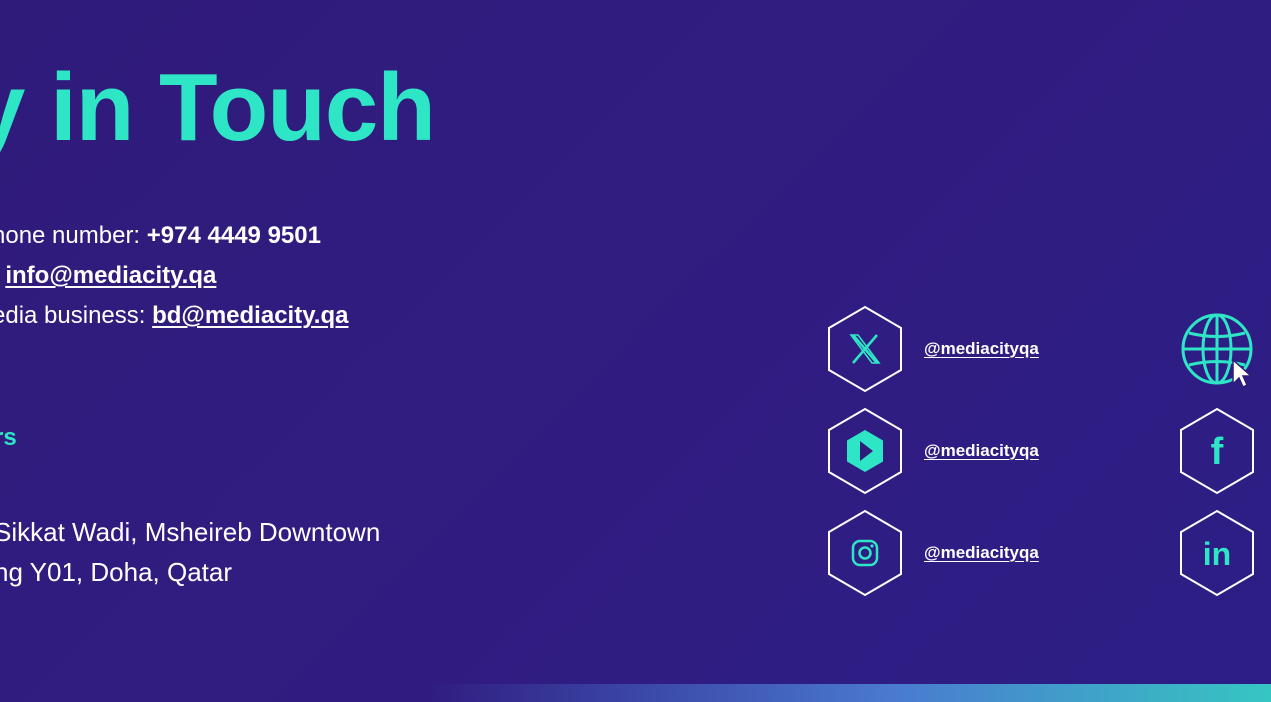  I want to click on email-row: : info@mediacity.qa, so click(174, 276).